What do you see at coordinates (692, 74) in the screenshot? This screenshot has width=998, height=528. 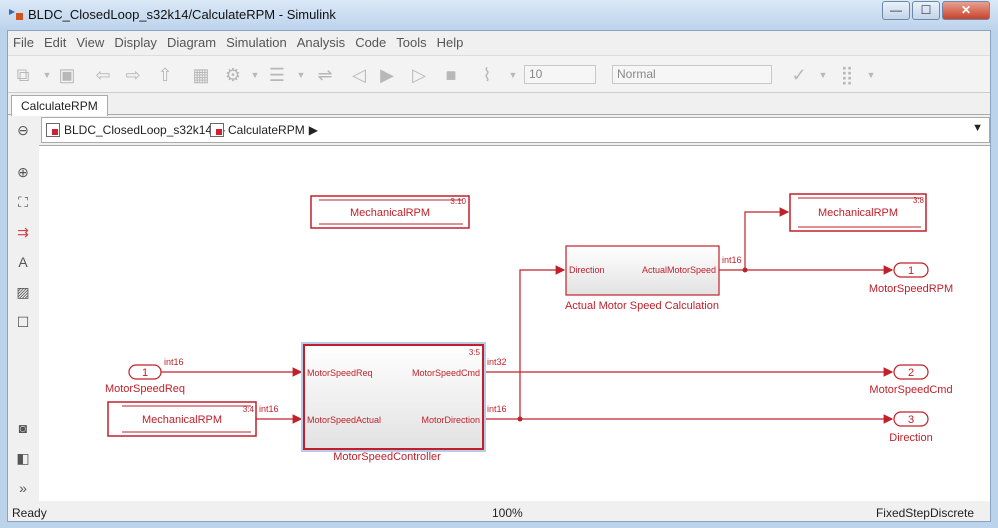 I see `simulation-mode-select: Normal` at bounding box center [692, 74].